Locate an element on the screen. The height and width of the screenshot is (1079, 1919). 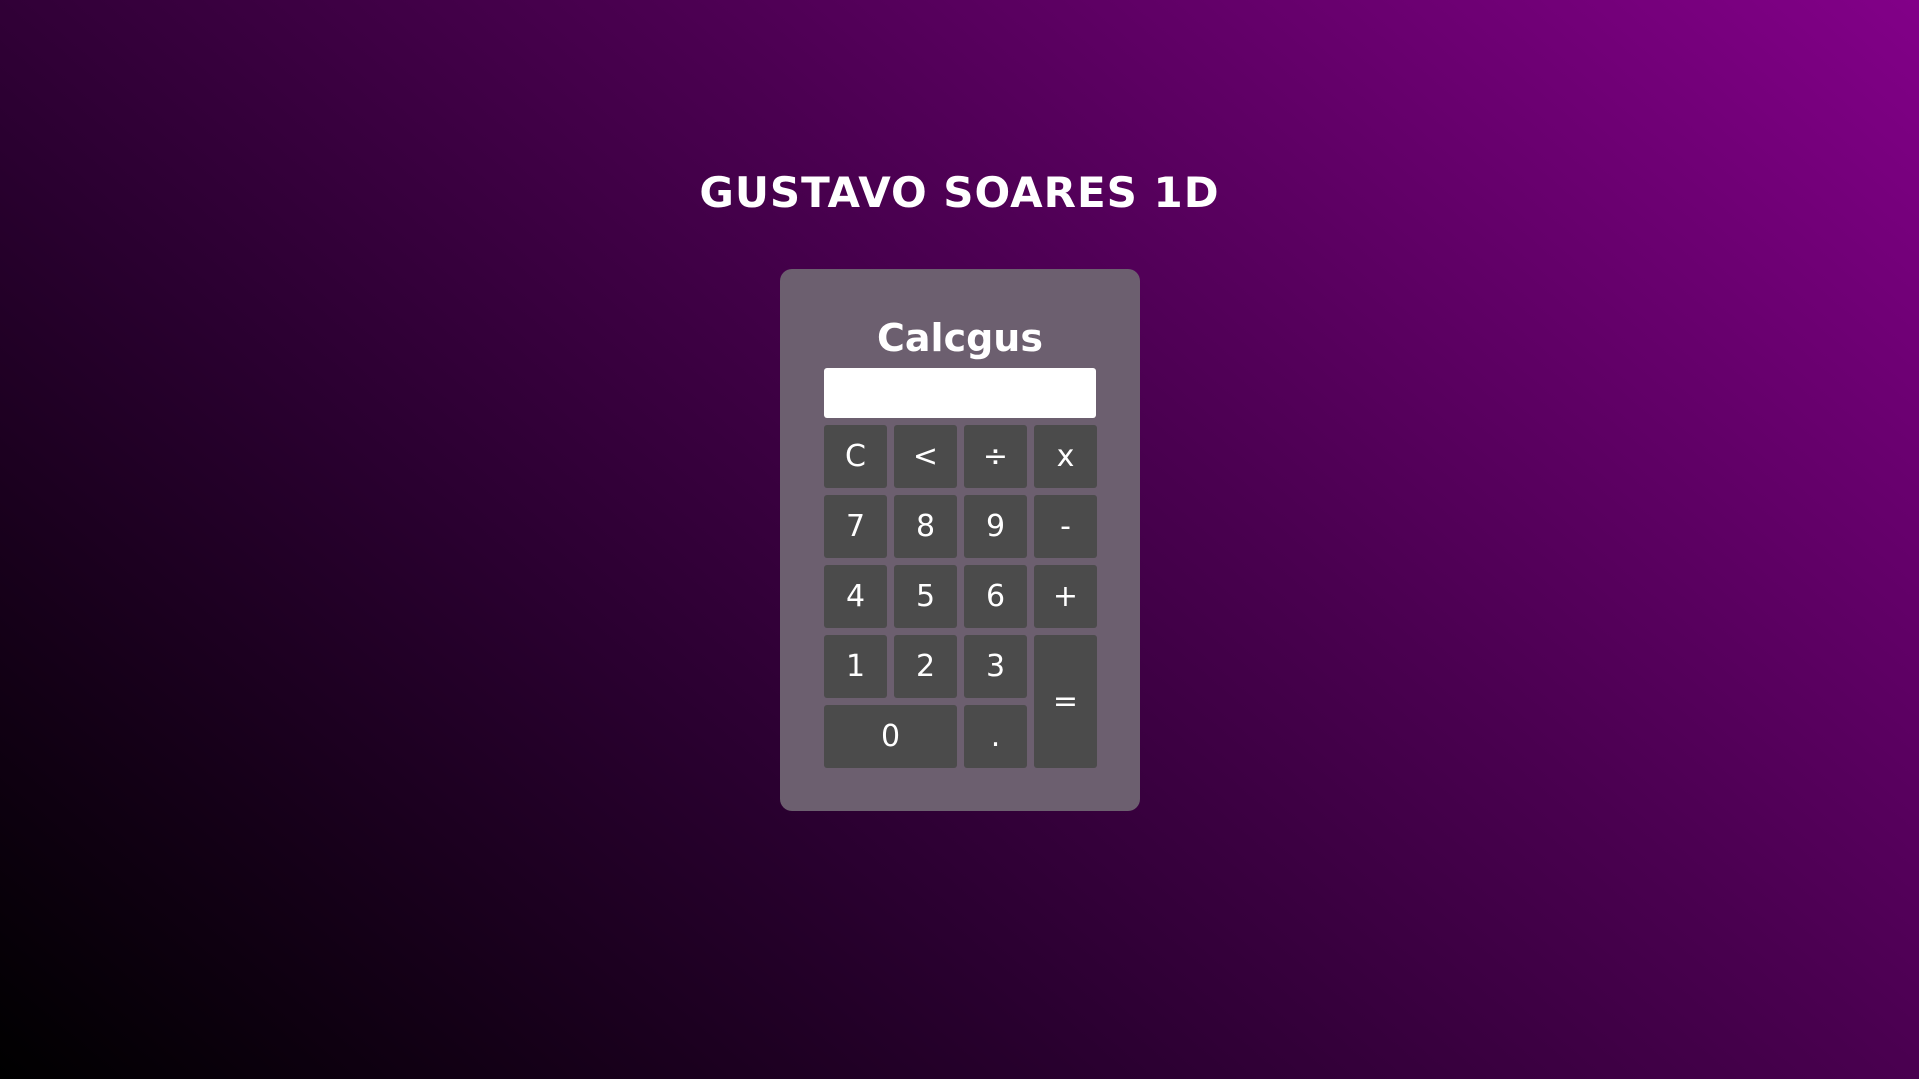
equals-button: = is located at coordinates (1065, 701).